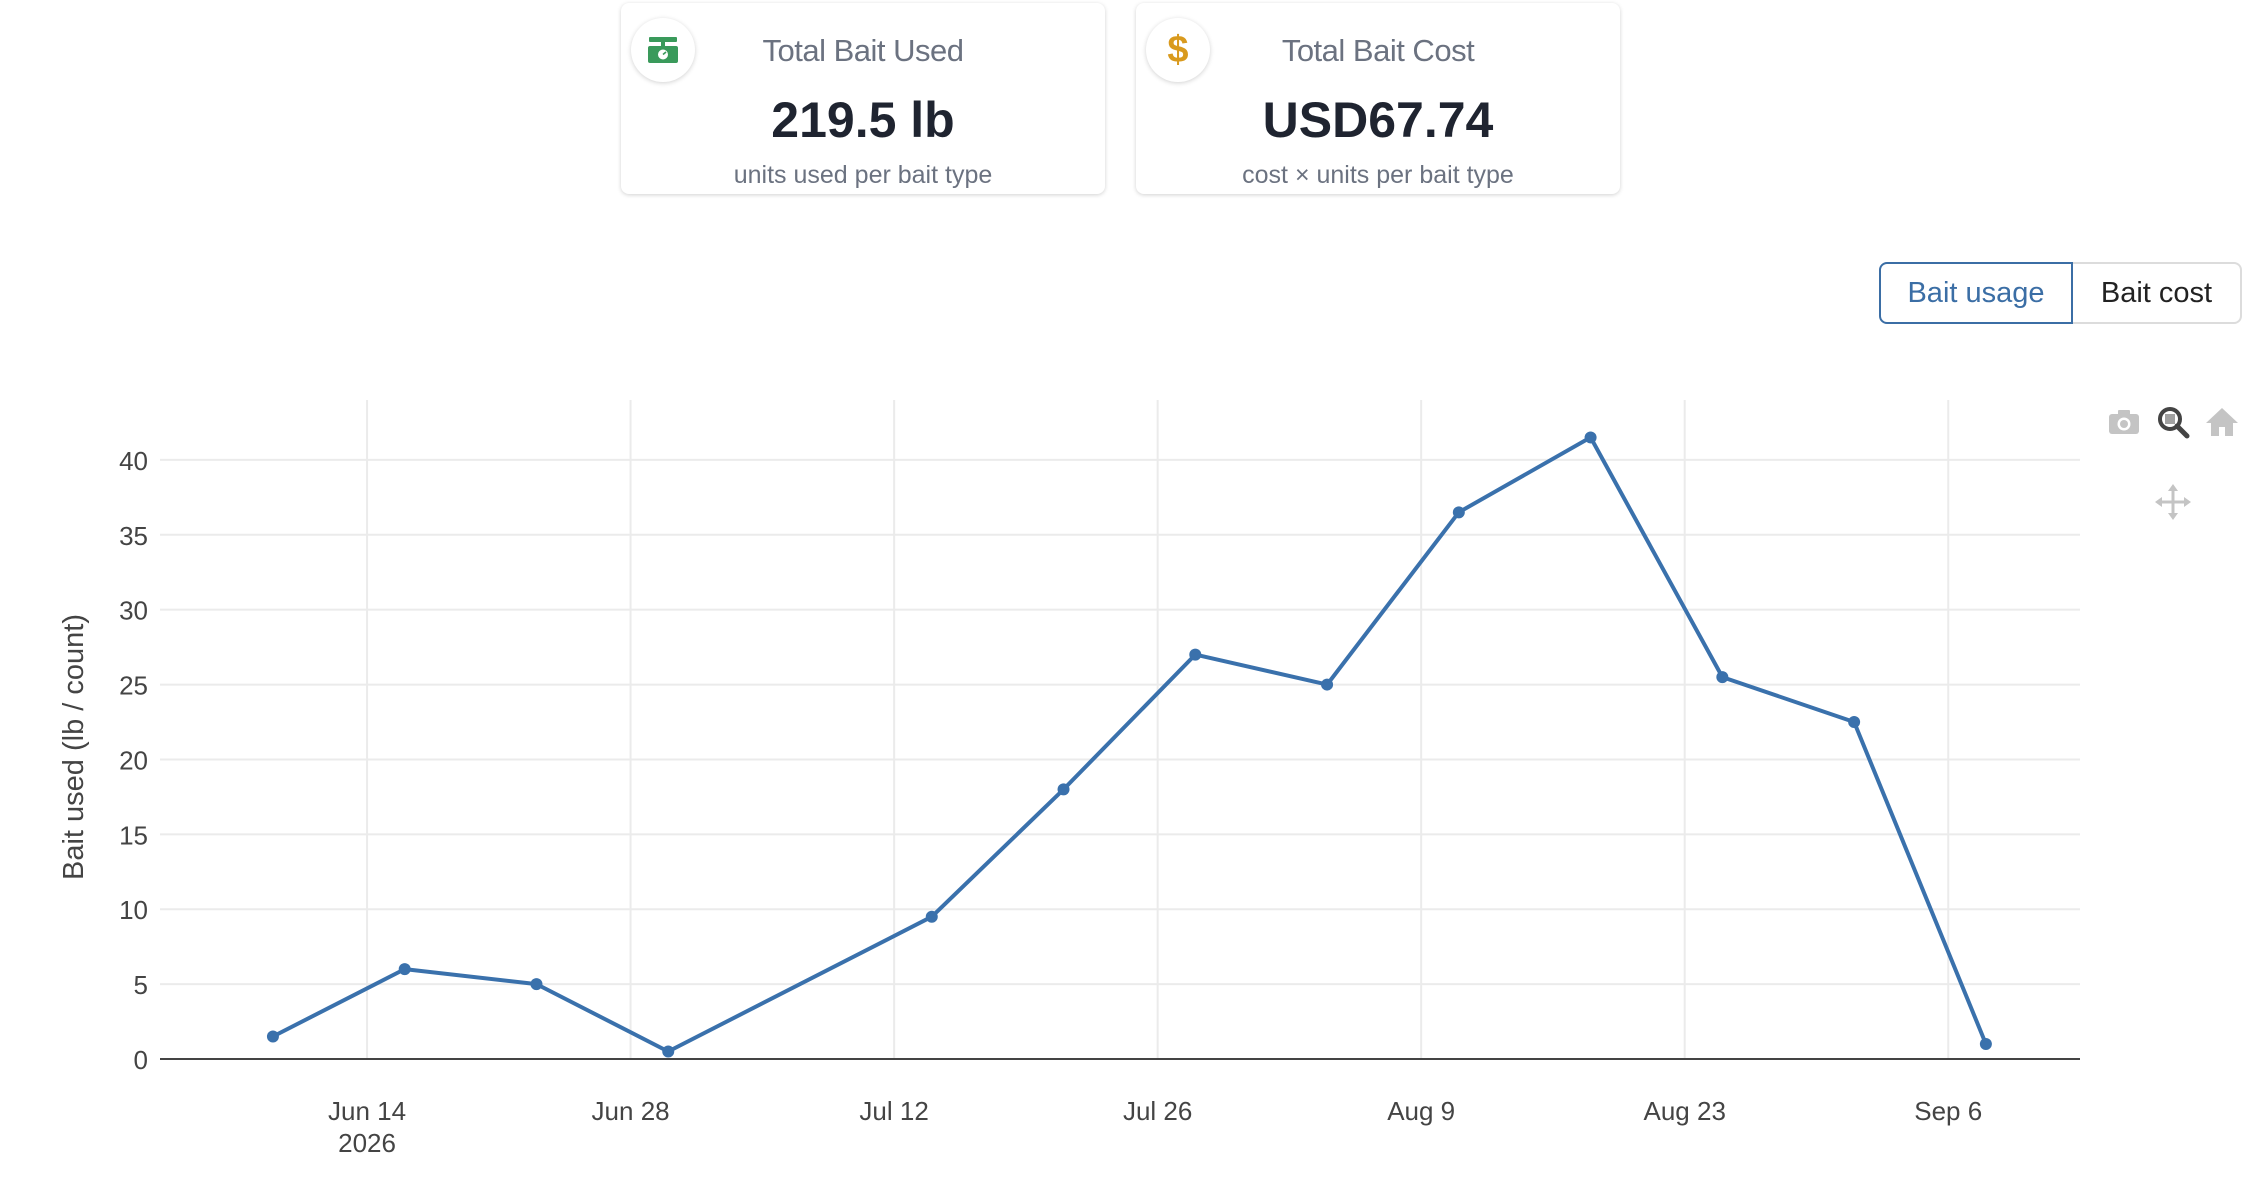 This screenshot has height=1186, width=2254. I want to click on y-tick-label: 5, so click(141, 985).